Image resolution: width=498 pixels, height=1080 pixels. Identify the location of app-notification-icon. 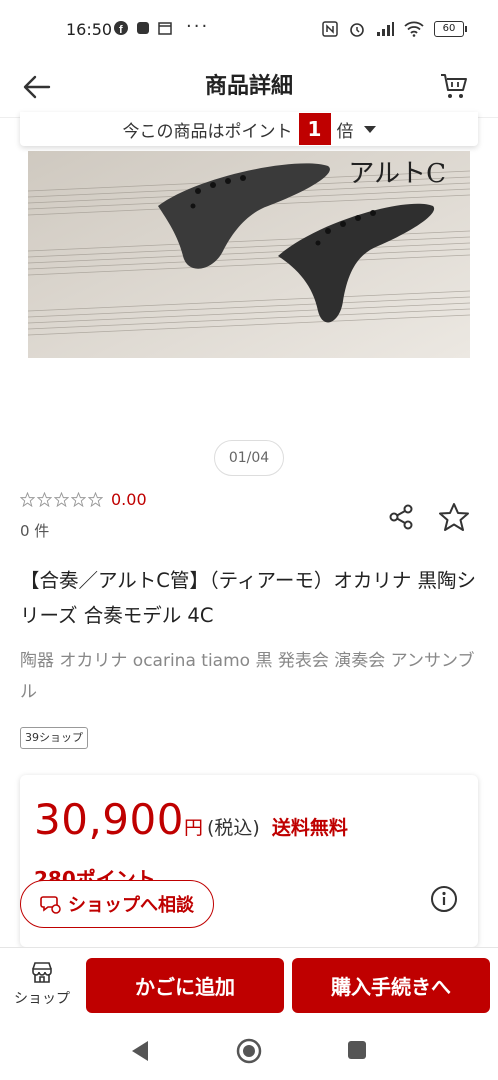
(143, 28).